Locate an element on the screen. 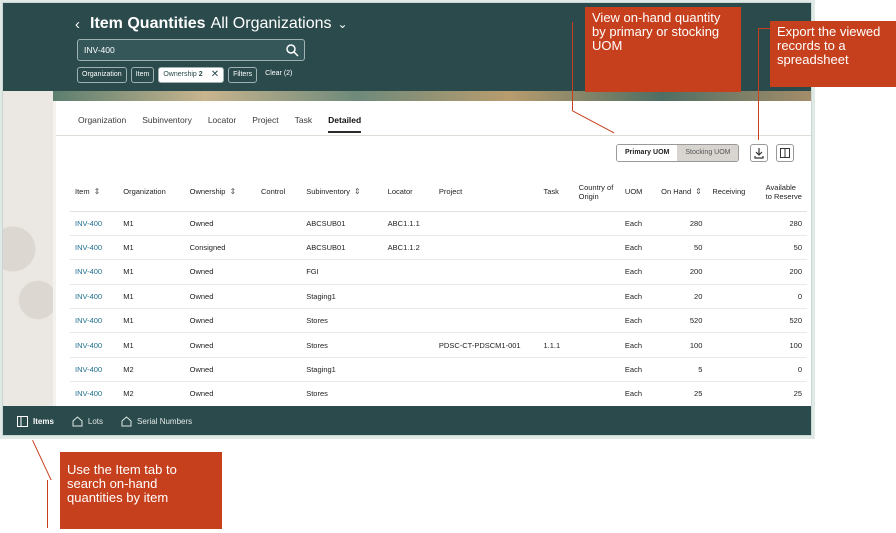 The height and width of the screenshot is (533, 896). chip-ownership: Ownership 2 ✕ is located at coordinates (191, 75).